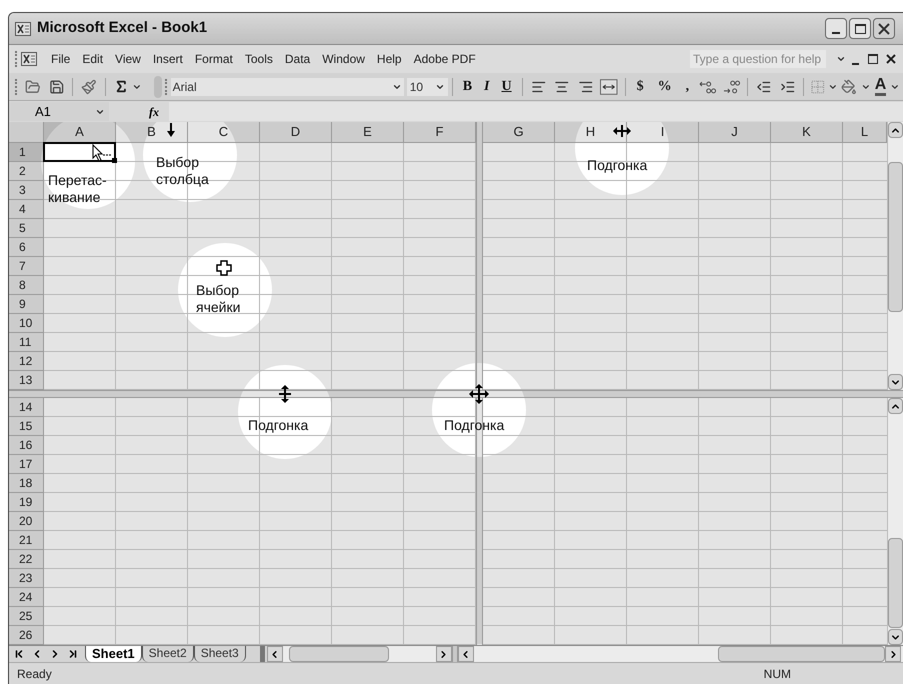  Describe the element at coordinates (343, 59) in the screenshot. I see `menu-item: Window` at that location.